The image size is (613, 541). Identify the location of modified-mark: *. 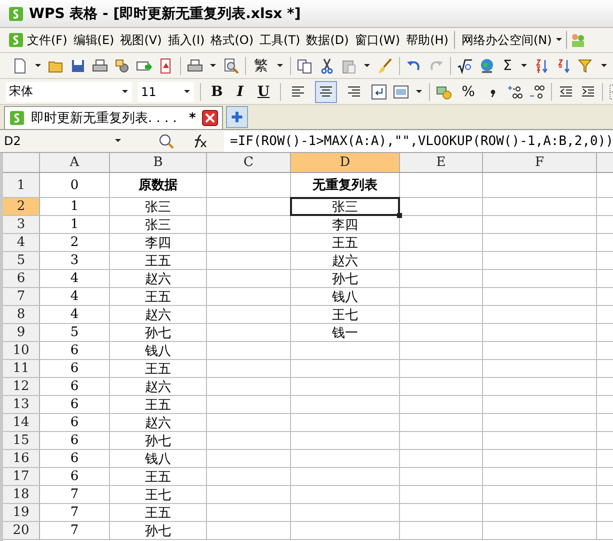
(192, 118).